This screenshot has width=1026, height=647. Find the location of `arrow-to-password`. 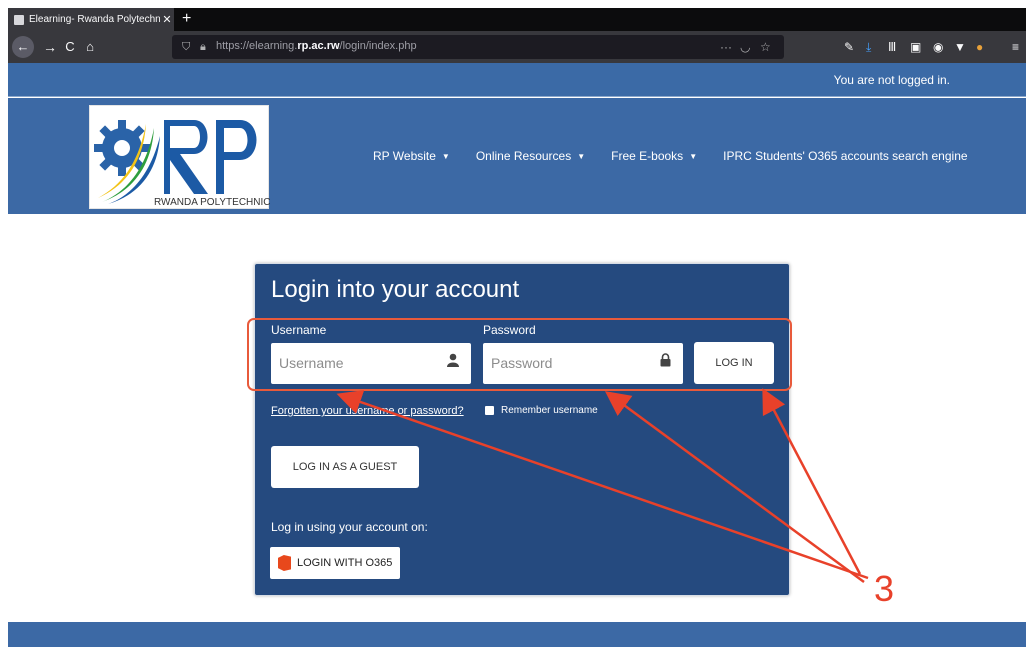

arrow-to-password is located at coordinates (734, 487).